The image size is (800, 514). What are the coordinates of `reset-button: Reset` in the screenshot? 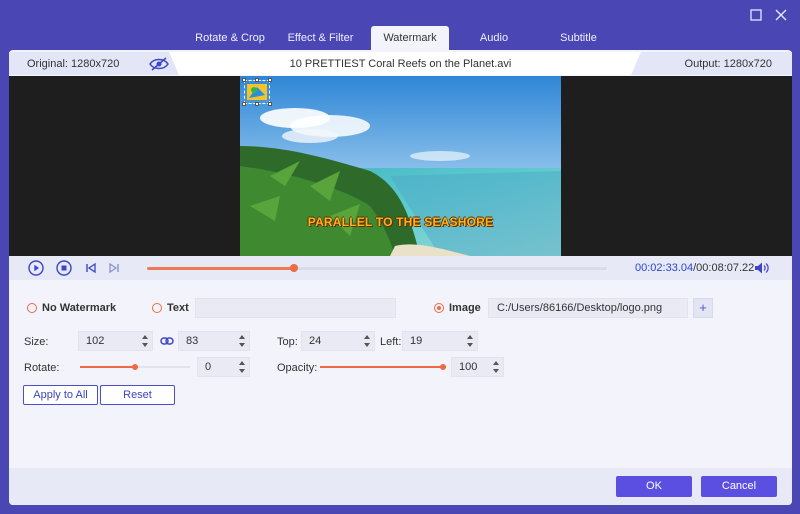 It's located at (137, 395).